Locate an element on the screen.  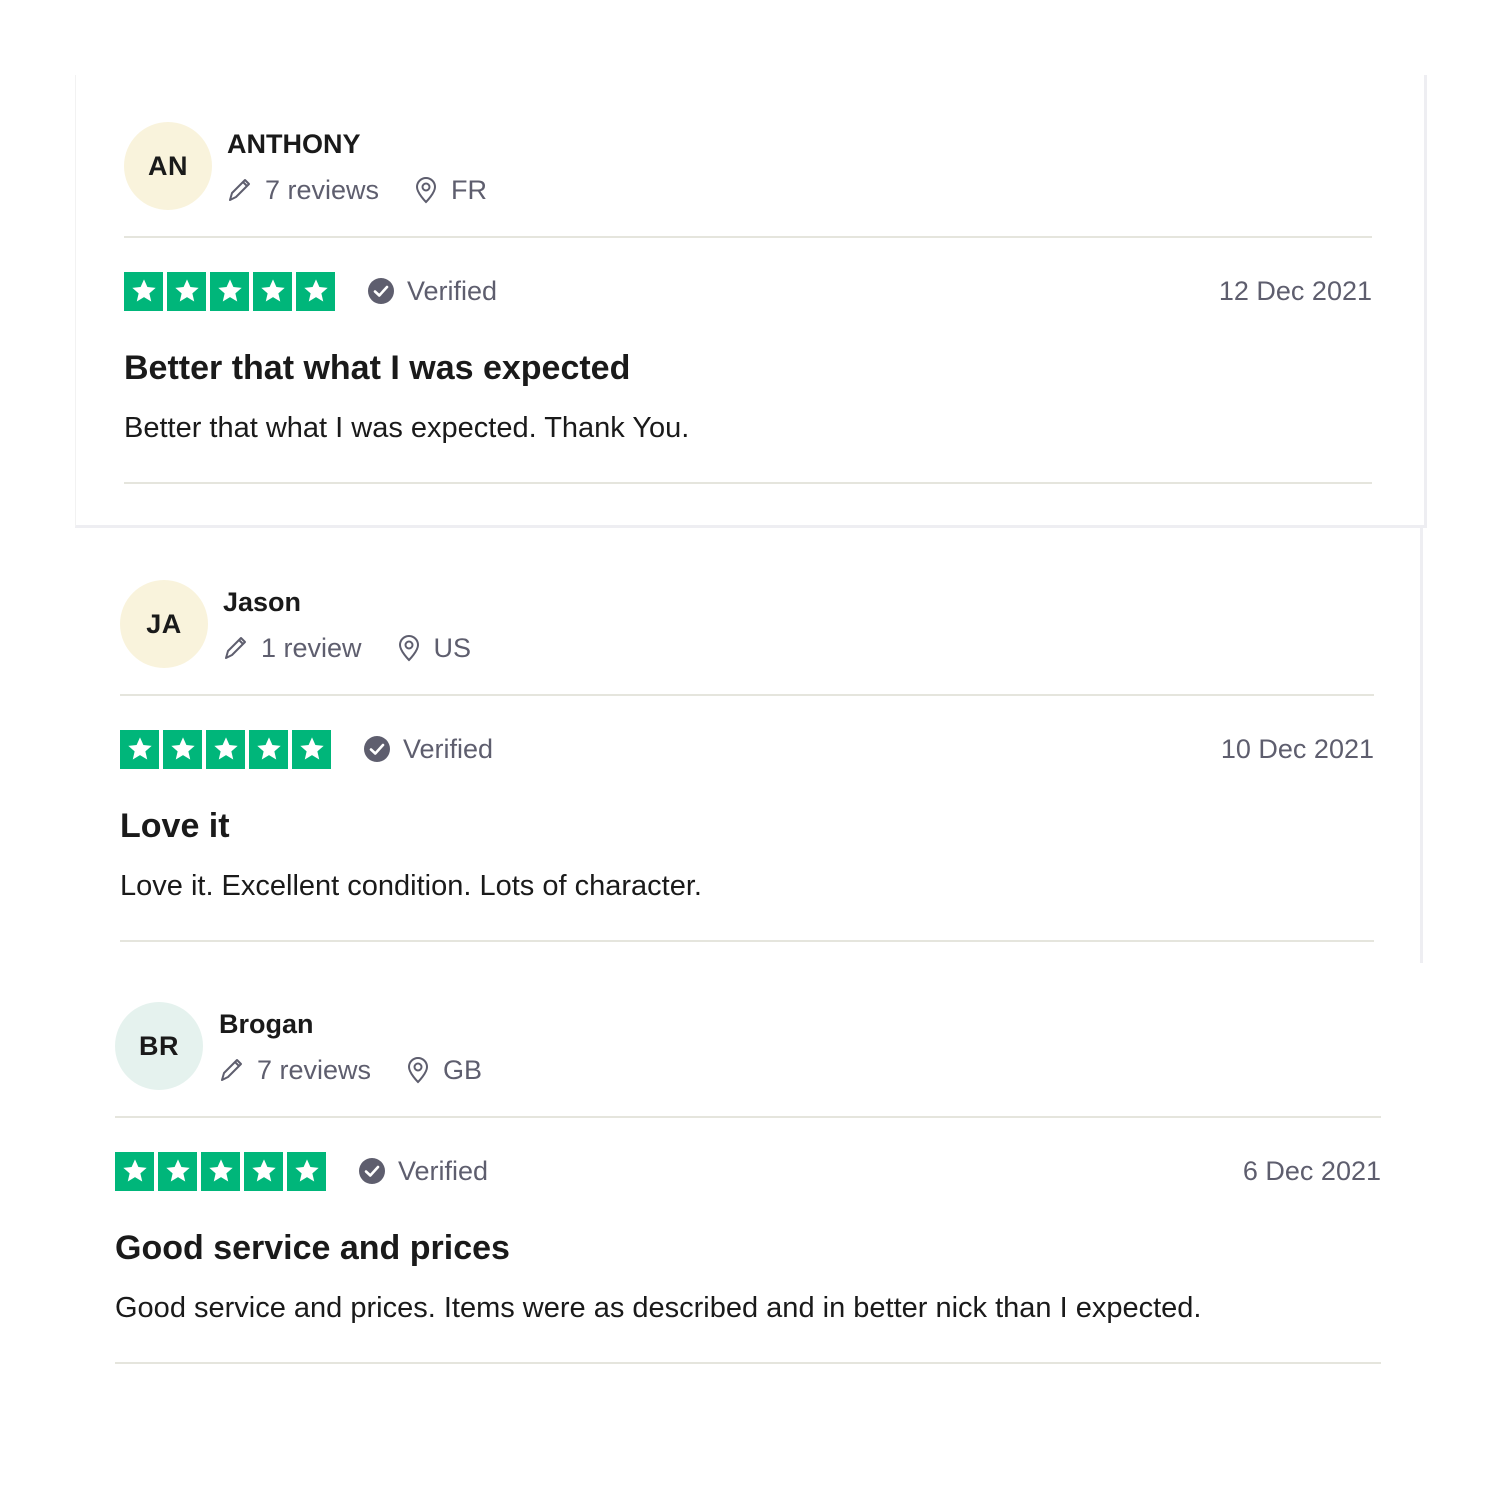
review-count: 1 review is located at coordinates (292, 648).